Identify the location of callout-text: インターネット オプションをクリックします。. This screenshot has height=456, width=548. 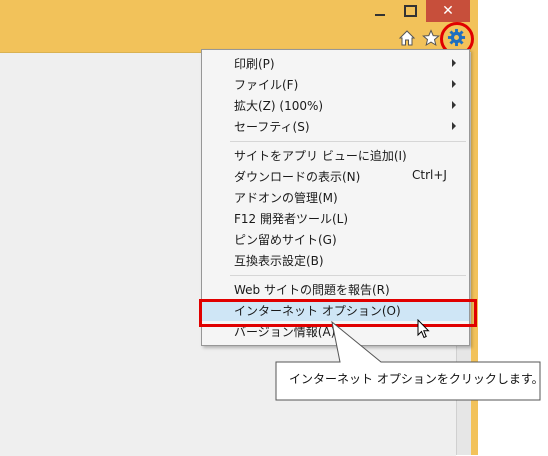
(416, 379).